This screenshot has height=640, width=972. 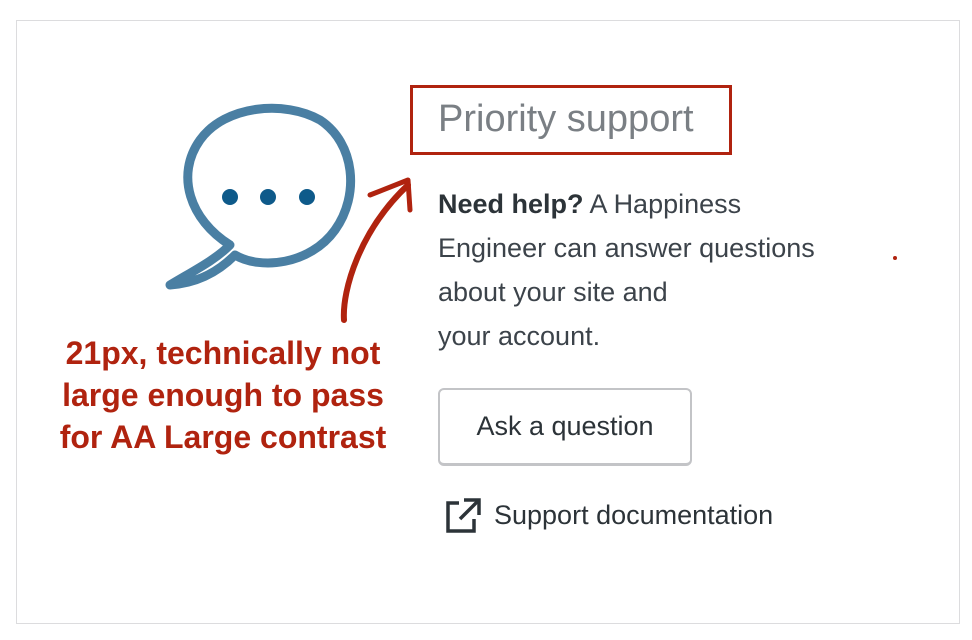 I want to click on description-line-1-rest: A Happiness, so click(x=662, y=204).